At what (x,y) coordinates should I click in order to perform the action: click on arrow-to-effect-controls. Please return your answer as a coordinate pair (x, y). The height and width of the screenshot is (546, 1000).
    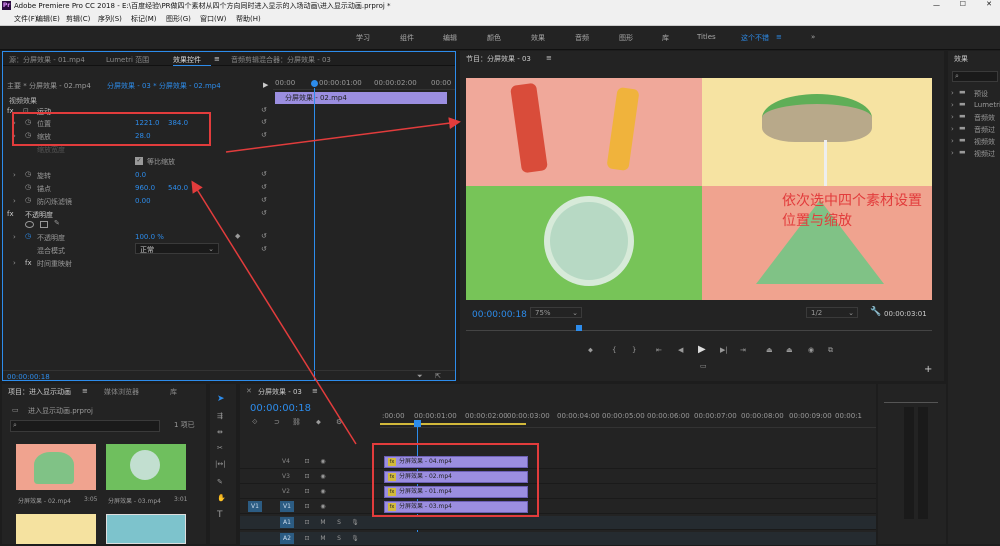
    Looking at the image, I should click on (274, 312).